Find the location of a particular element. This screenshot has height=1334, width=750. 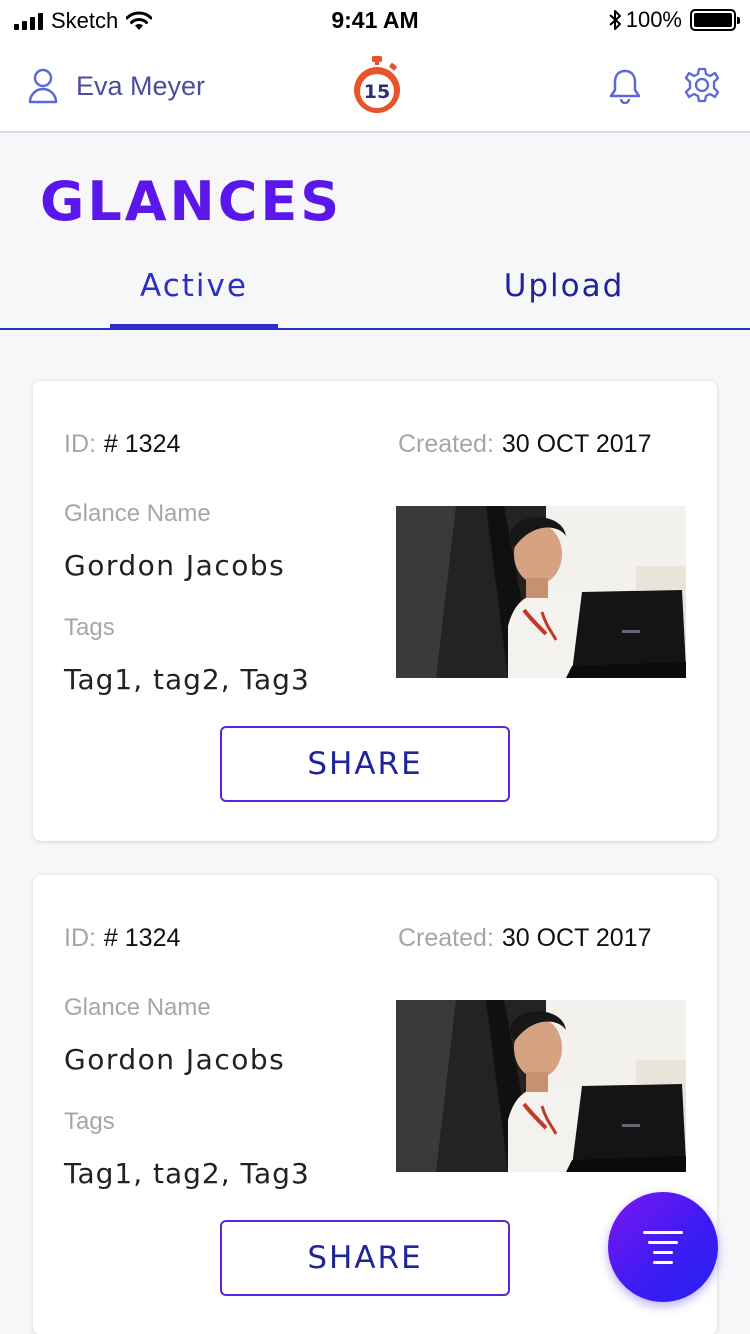

app-header: Eva Meyer 15 is located at coordinates (375, 86).